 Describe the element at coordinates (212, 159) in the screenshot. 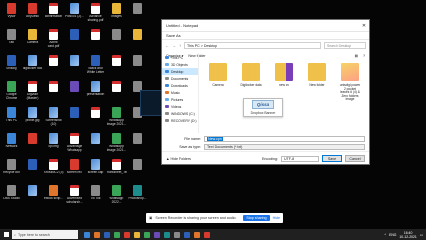

I see `hide-folders-button: ▲ Hide Folders` at that location.